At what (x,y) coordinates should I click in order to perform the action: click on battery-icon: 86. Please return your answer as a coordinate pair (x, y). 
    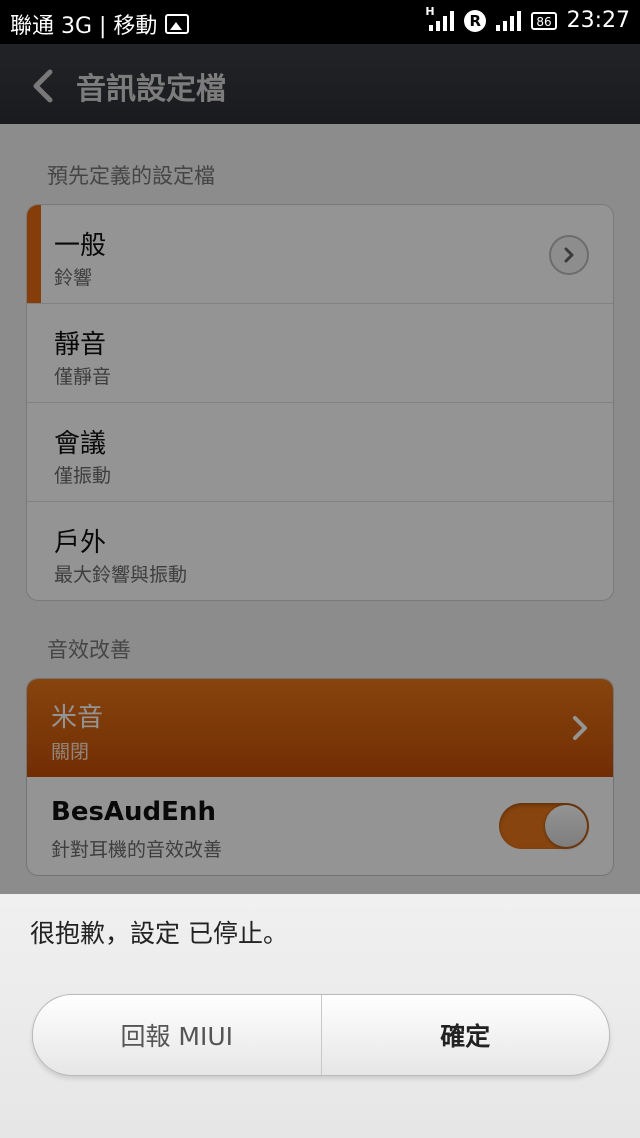
    Looking at the image, I should click on (544, 20).